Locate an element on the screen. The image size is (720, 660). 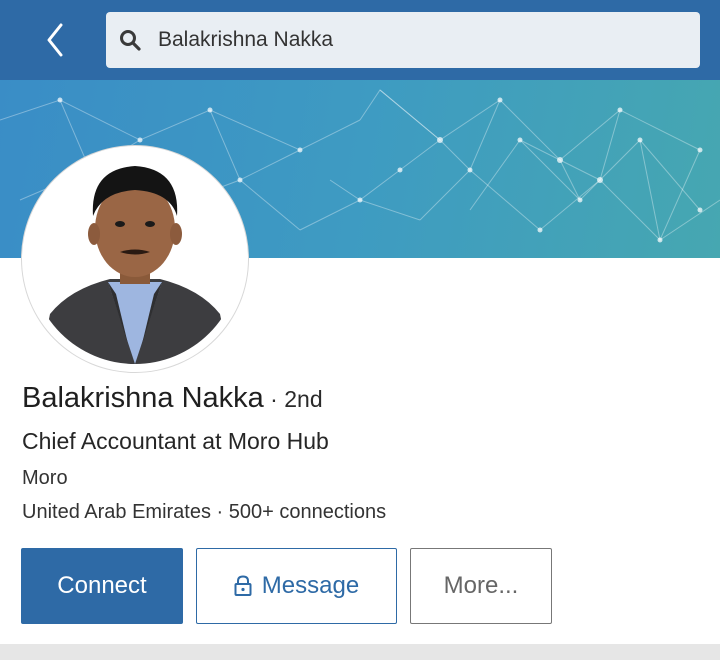
connect-button: Connect is located at coordinates (102, 586).